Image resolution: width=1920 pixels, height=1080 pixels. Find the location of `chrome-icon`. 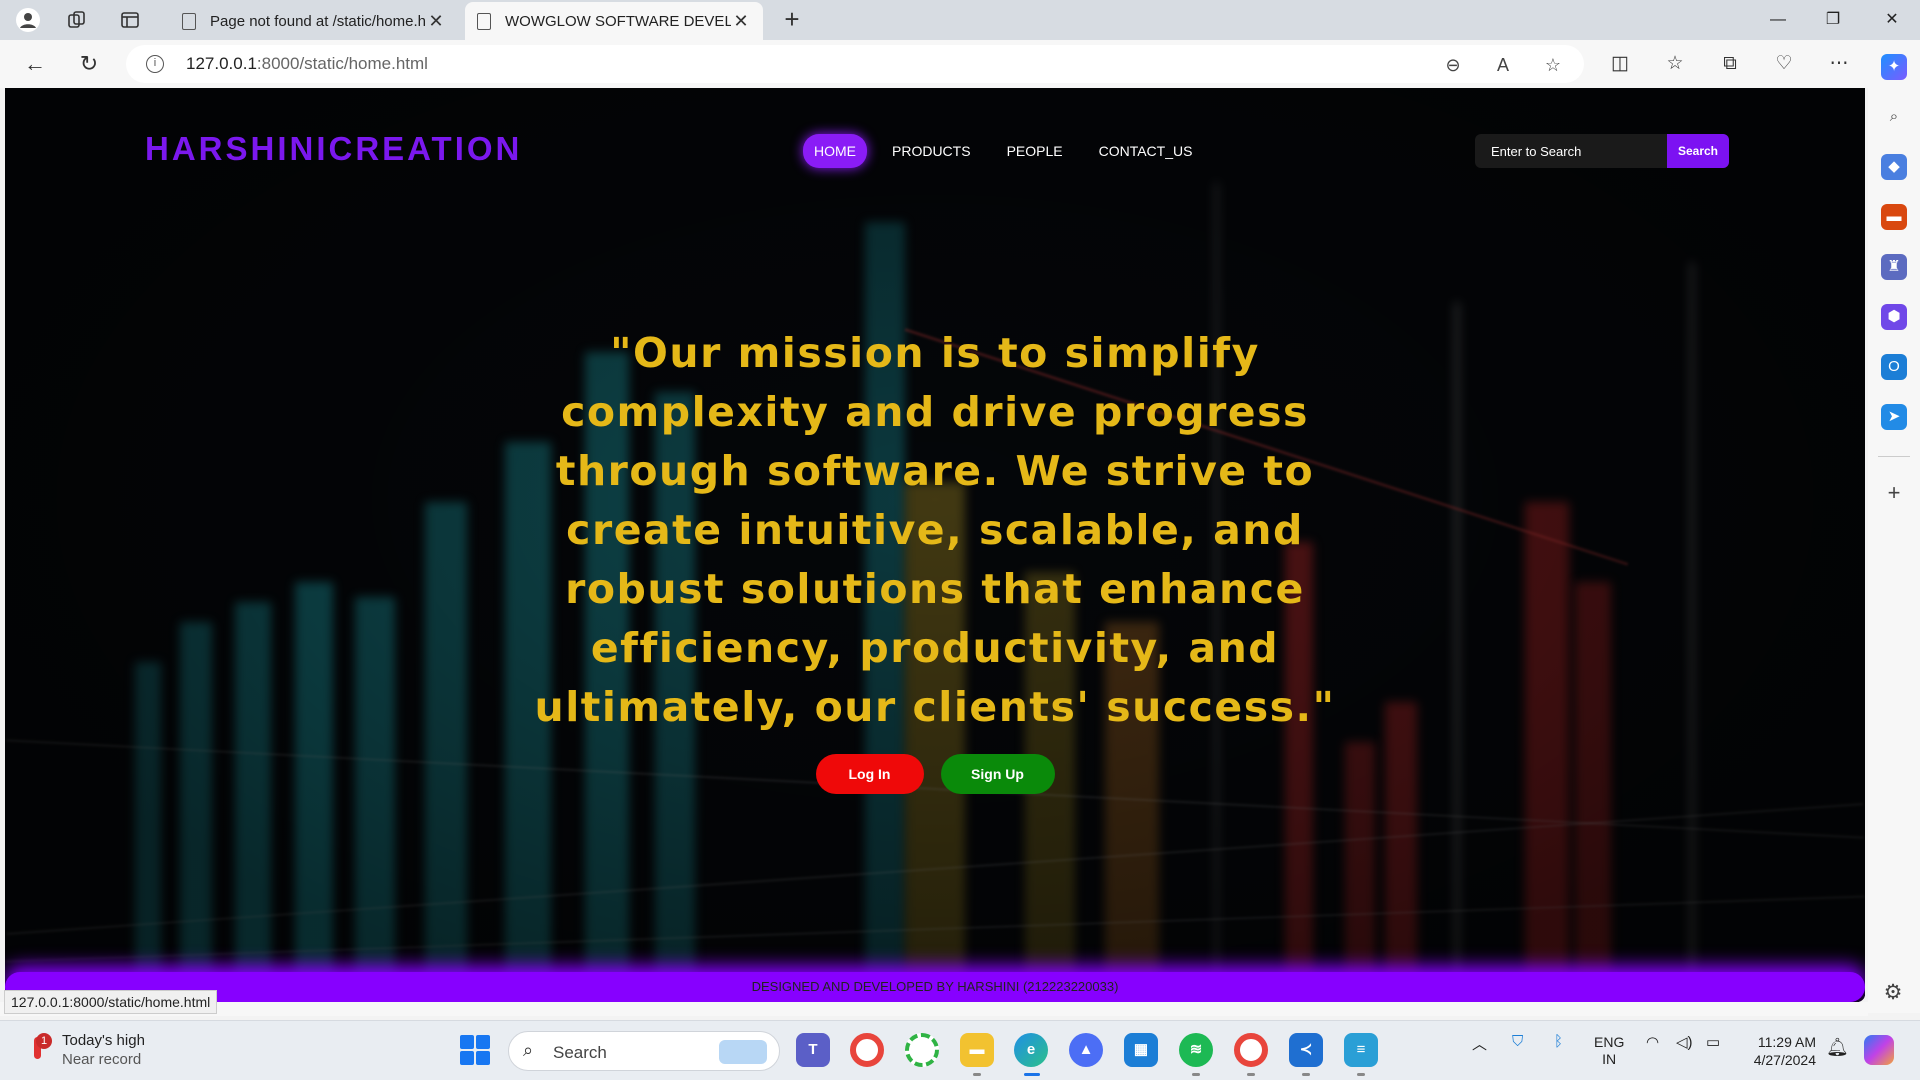

chrome-icon is located at coordinates (867, 1050).